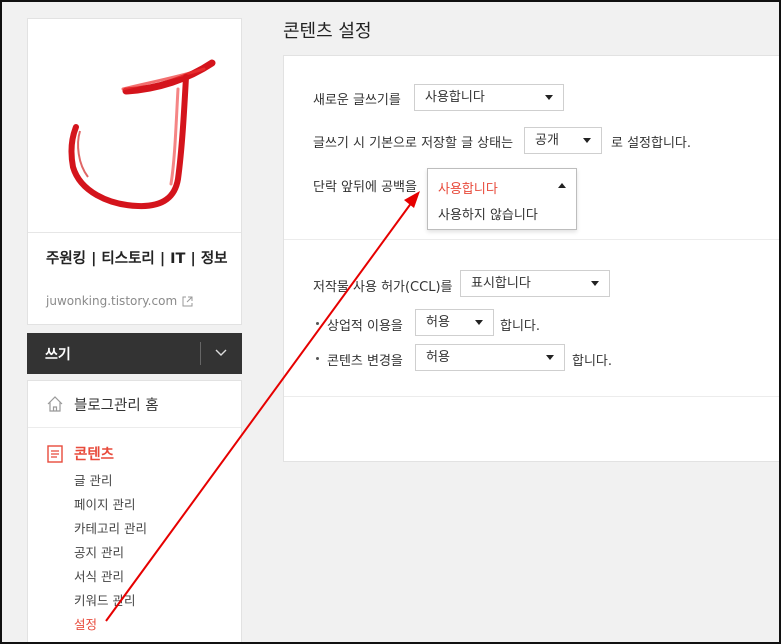 The image size is (781, 644). Describe the element at coordinates (110, 603) in the screenshot. I see `submenu-keywords: 키워드 관리` at that location.